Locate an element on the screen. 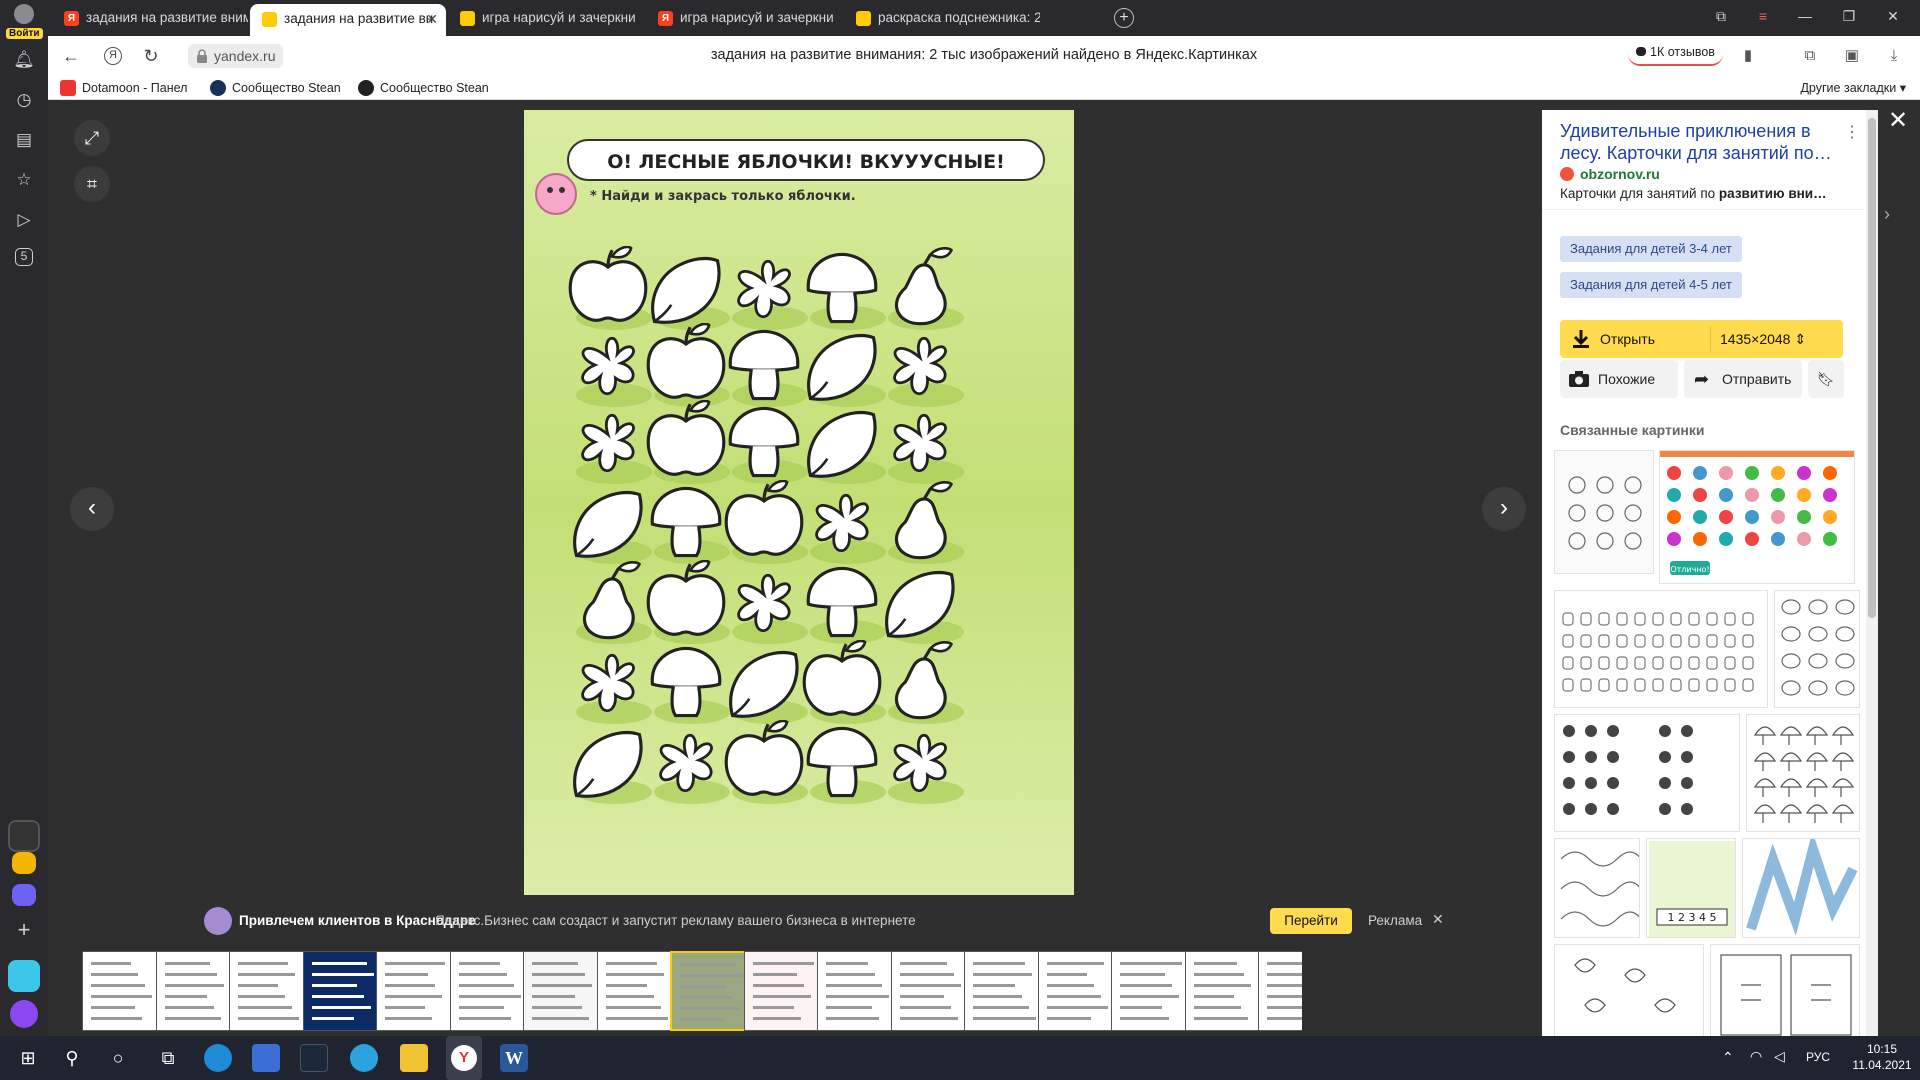 The width and height of the screenshot is (1920, 1080). screen-share-icon is located at coordinates (24, 976).